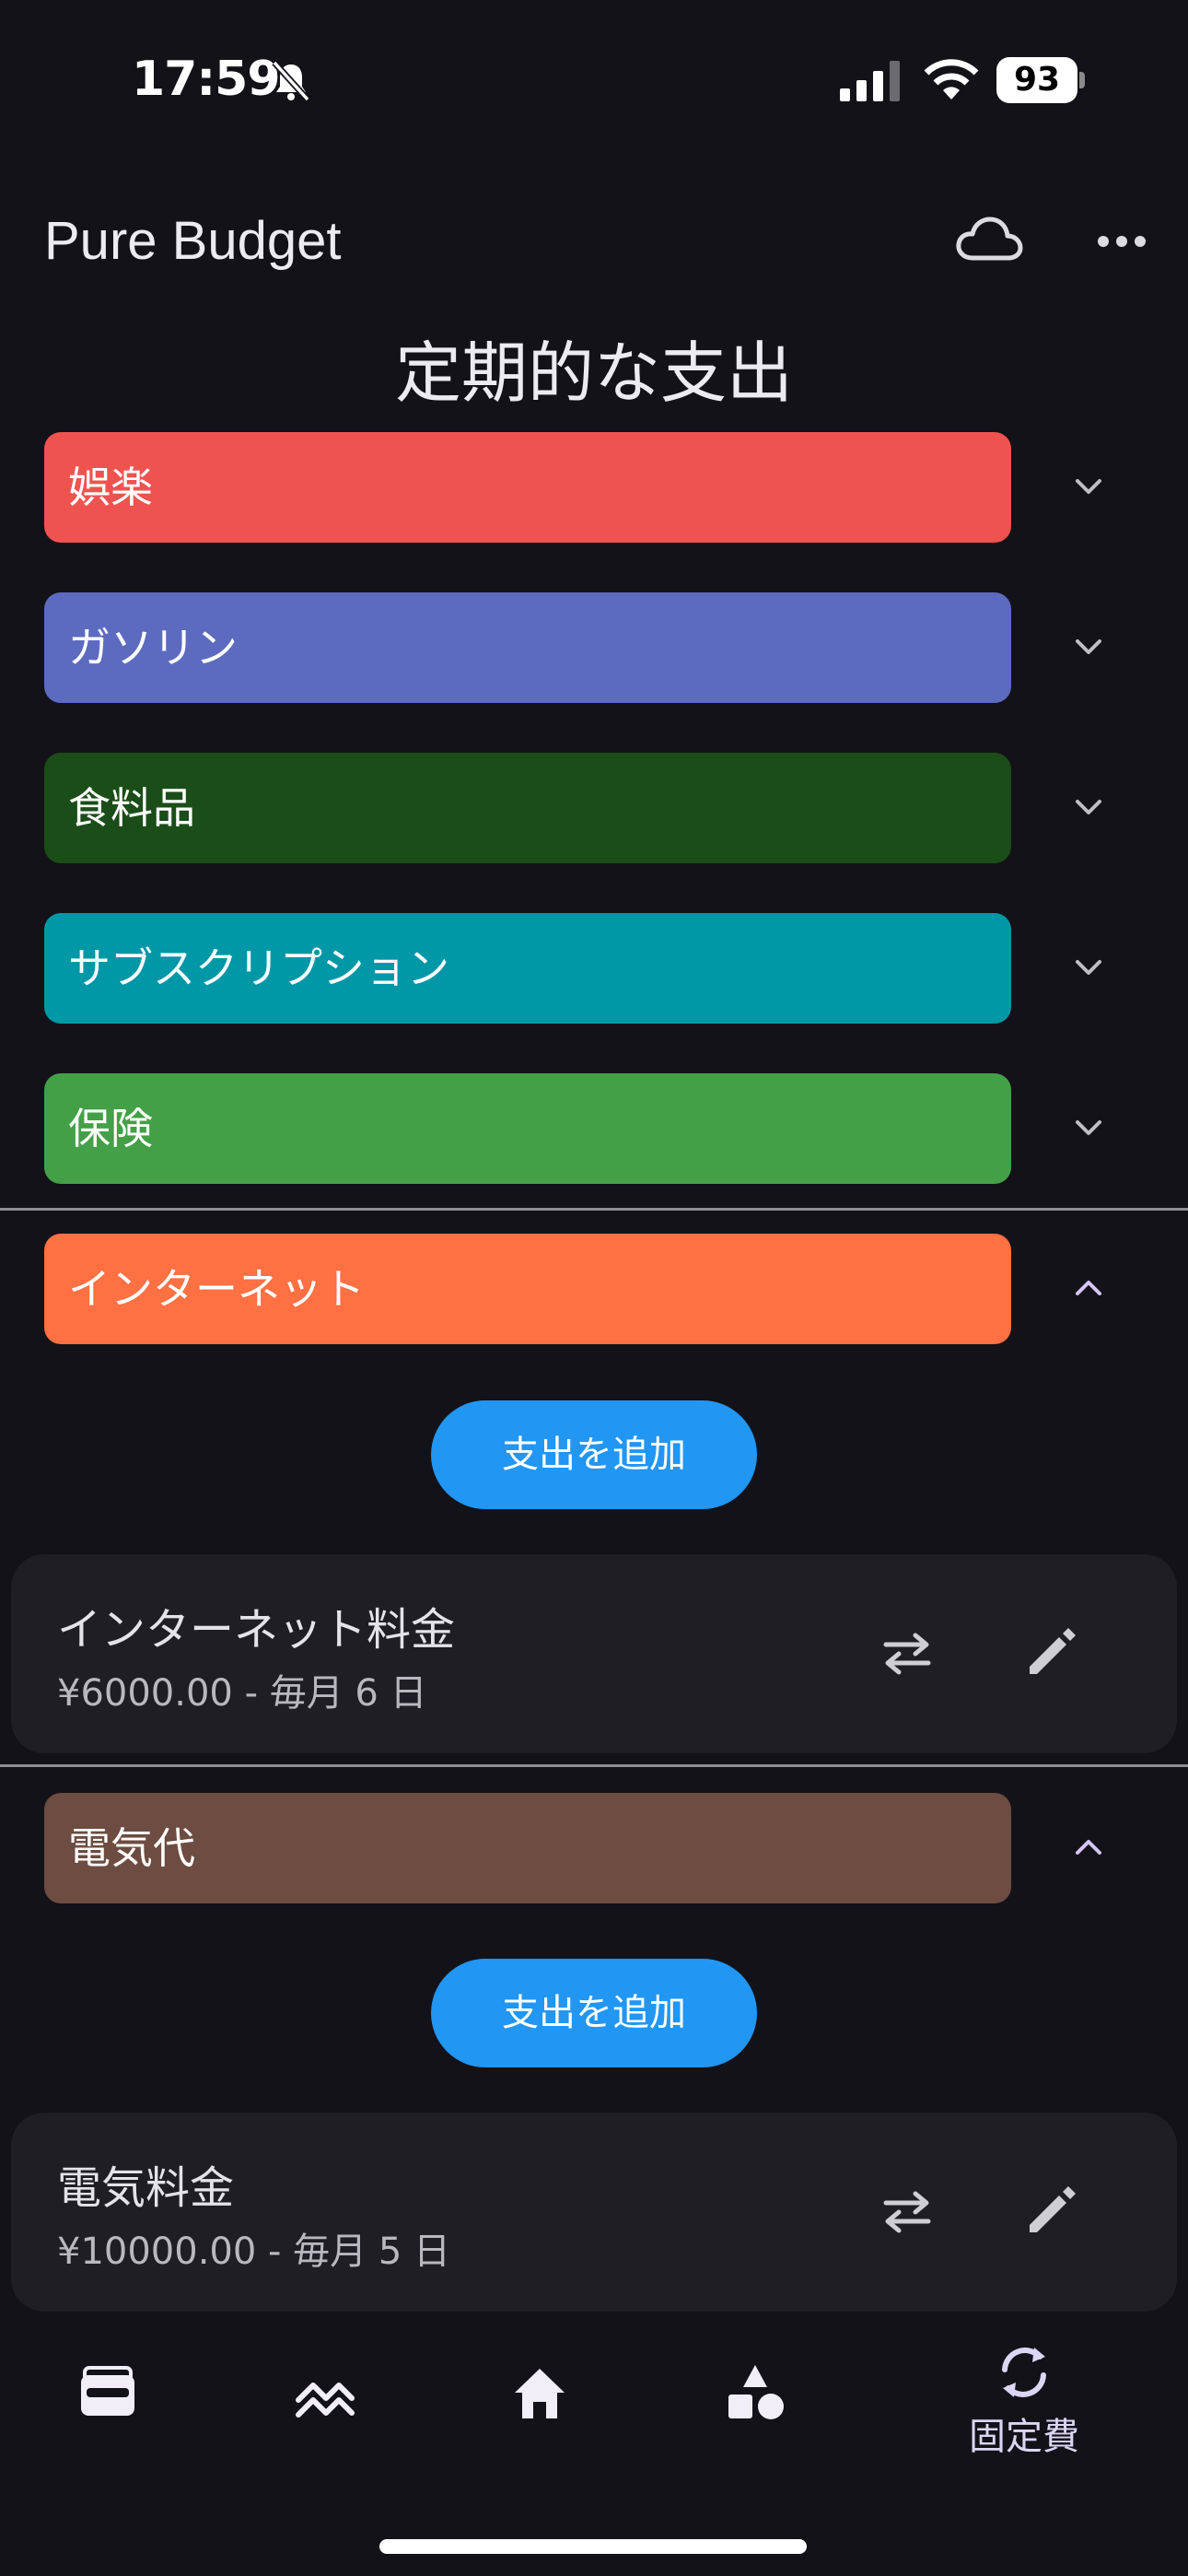  Describe the element at coordinates (527, 487) in the screenshot. I see `category-entertainment: 娯楽` at that location.